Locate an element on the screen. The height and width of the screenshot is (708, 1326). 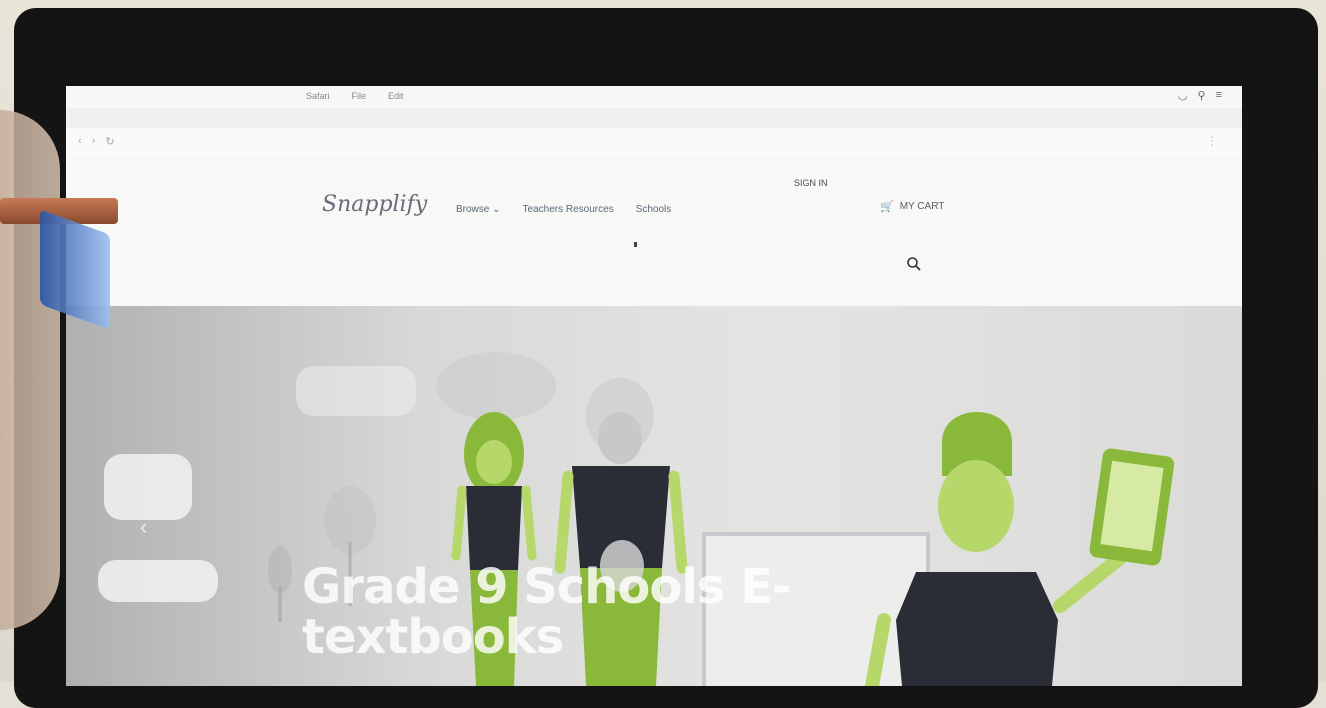
site-nav: Browse ⌄ Teachers Resources Schools is located at coordinates (563, 209).